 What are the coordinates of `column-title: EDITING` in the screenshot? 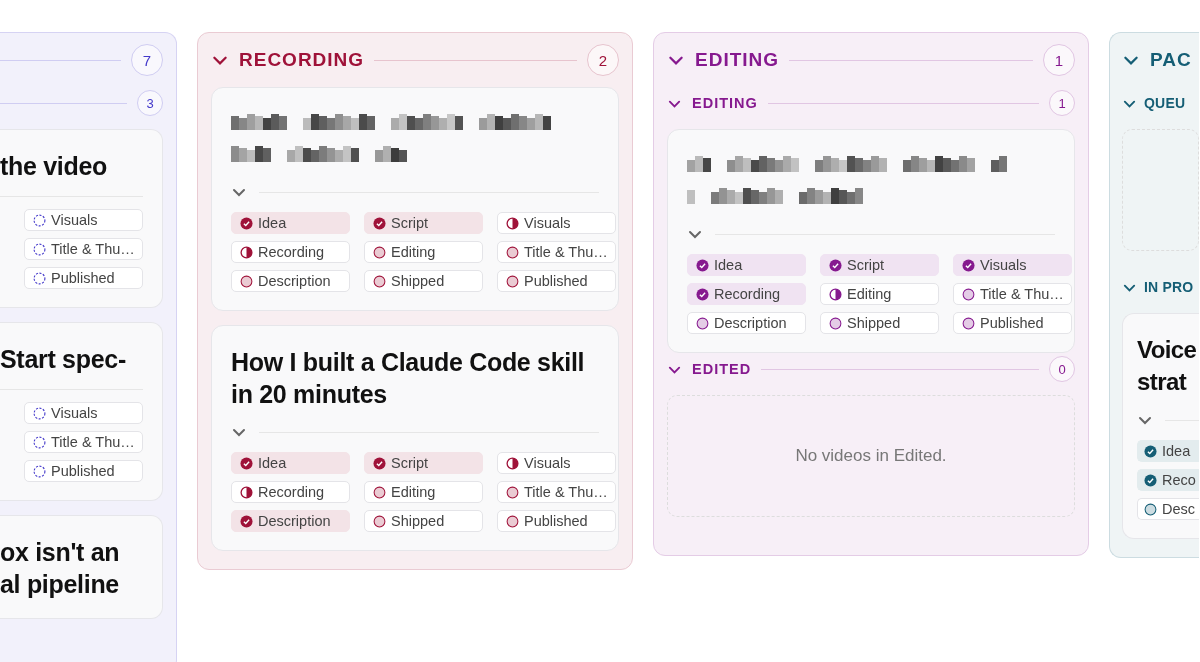 It's located at (737, 60).